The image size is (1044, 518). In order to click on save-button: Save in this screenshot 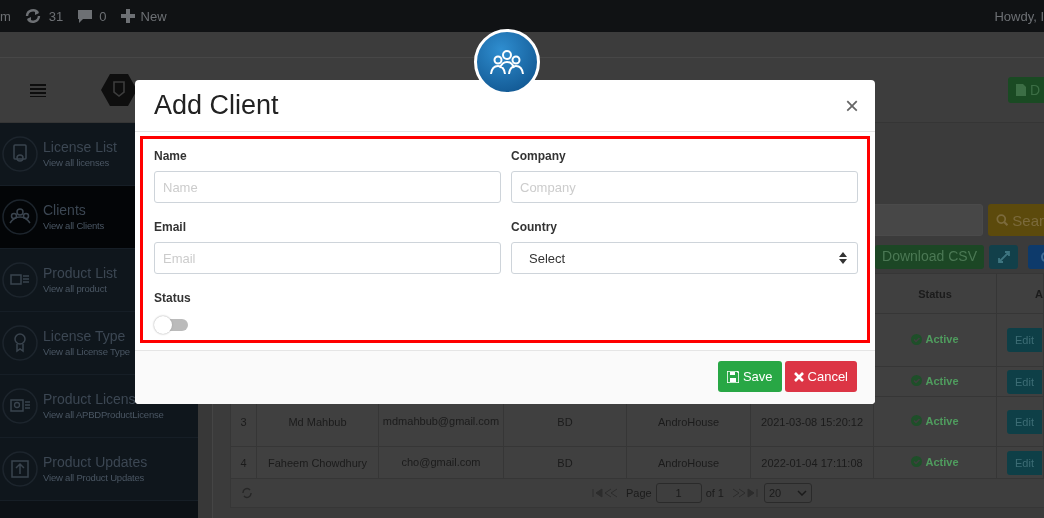, I will do `click(749, 376)`.